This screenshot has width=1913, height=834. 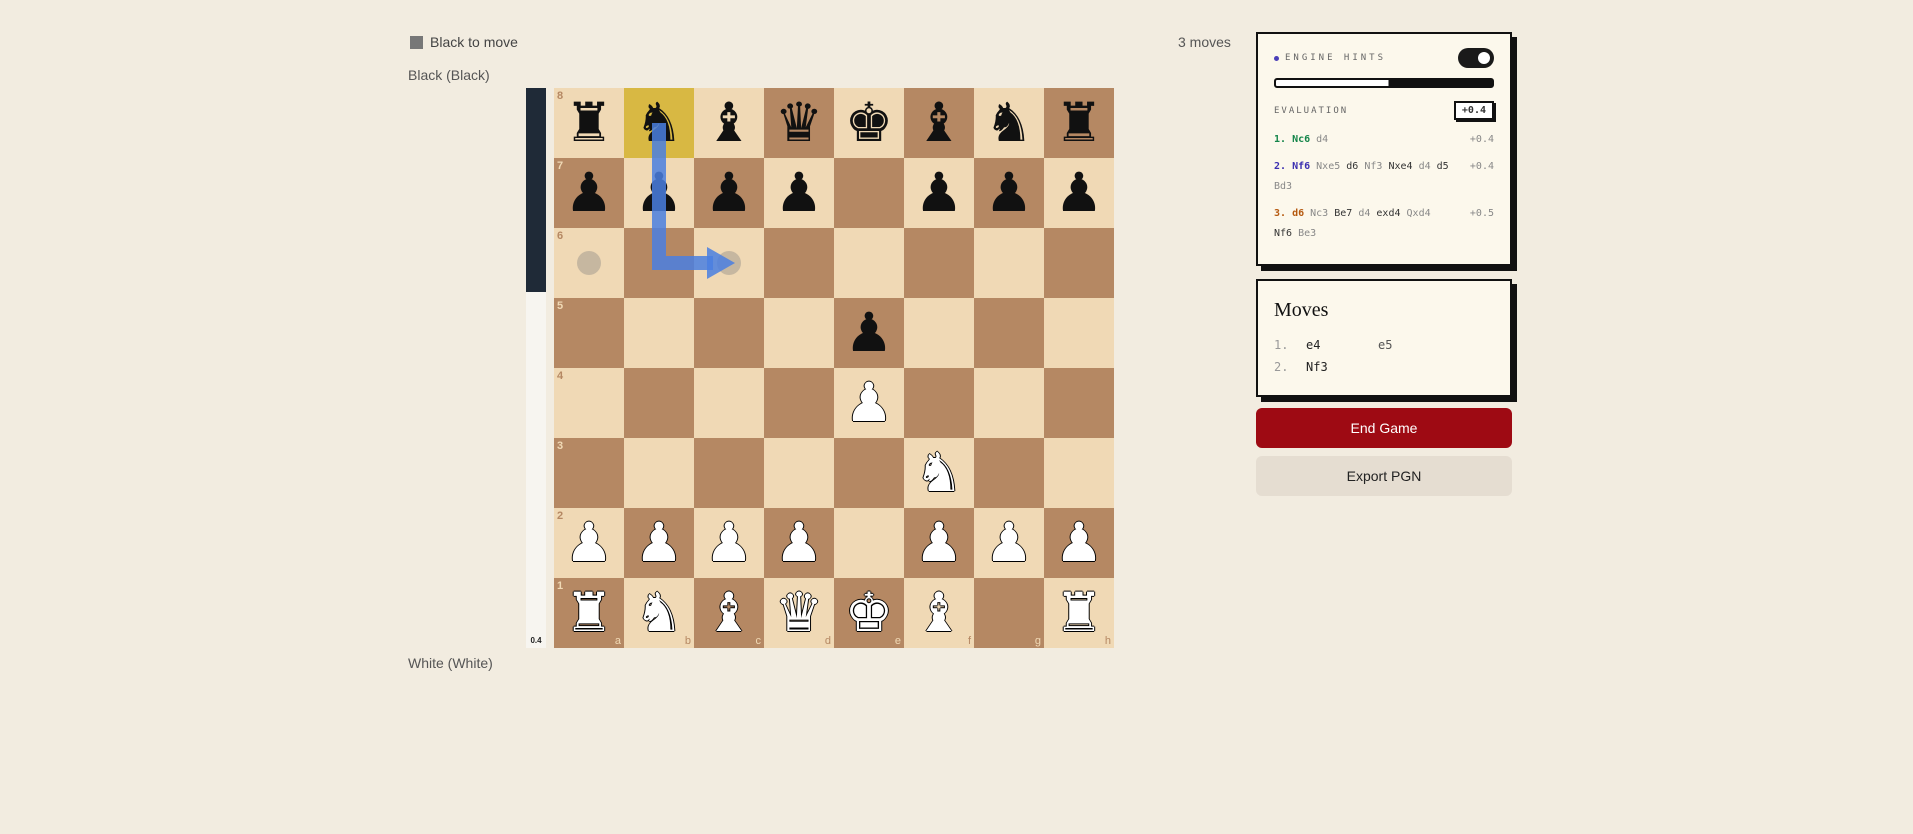 I want to click on square-a6: 6, so click(x=589, y=263).